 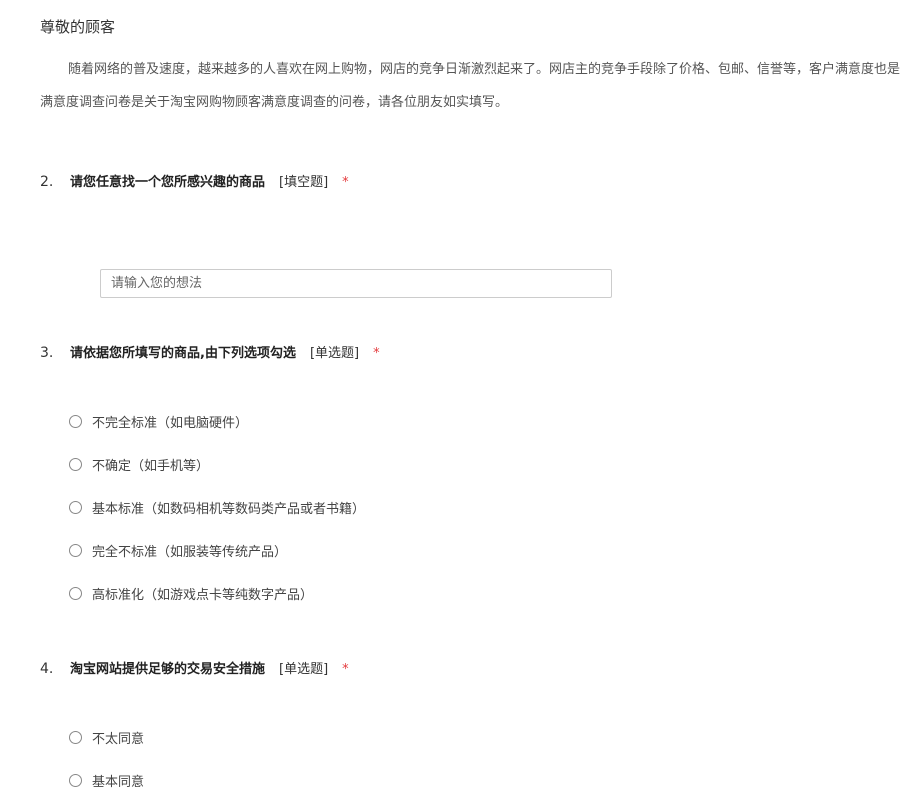 I want to click on radio-option: 不太同意, so click(x=106, y=737).